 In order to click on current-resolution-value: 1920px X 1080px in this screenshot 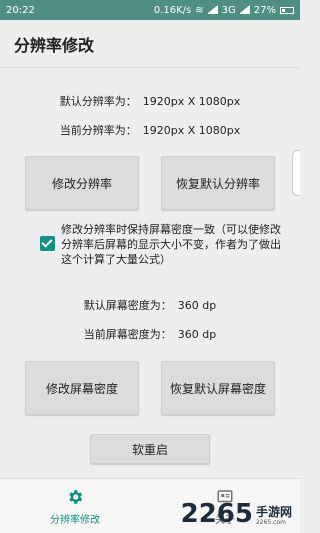, I will do `click(191, 130)`.